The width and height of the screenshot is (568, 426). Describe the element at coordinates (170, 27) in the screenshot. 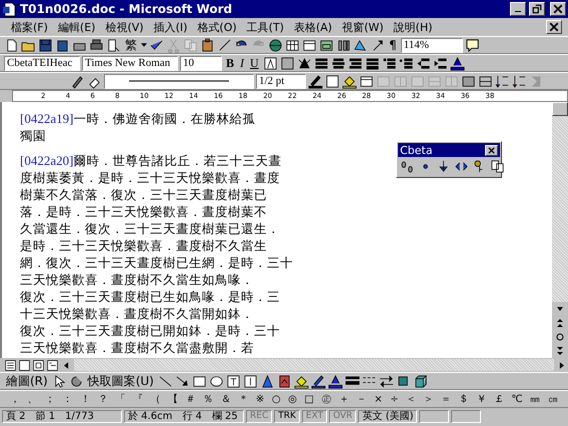

I see `menu-item: 插入(I)` at that location.